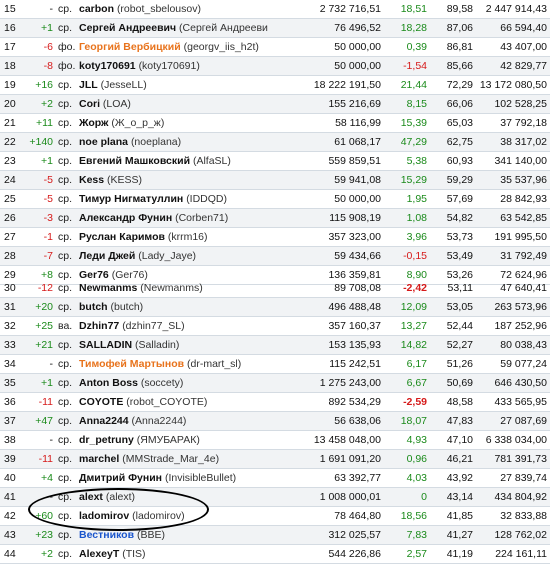  Describe the element at coordinates (40, 161) in the screenshot. I see `rank-change: +1` at that location.